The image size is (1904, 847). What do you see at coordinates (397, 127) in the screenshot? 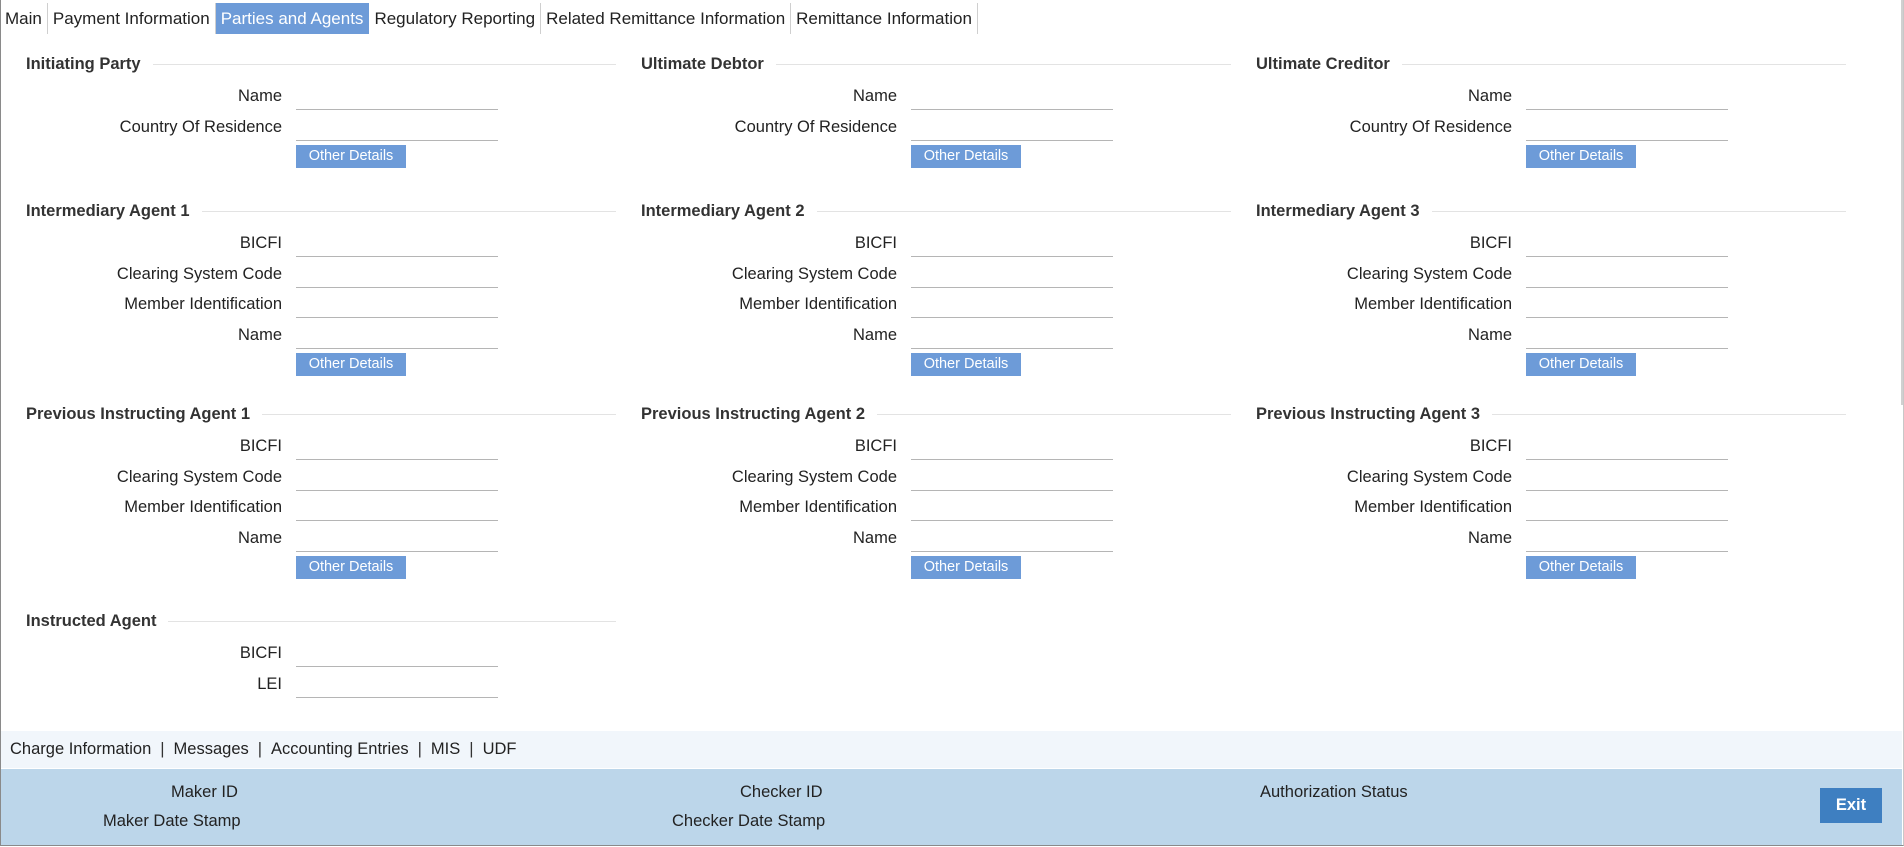
I see `initiating-party-country-input` at bounding box center [397, 127].